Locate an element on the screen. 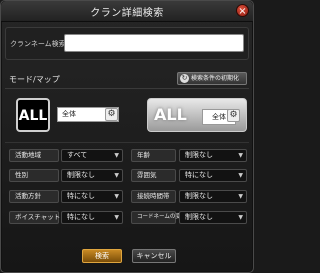 This screenshot has height=273, width=320. map-gear-icon: ⚙ is located at coordinates (233, 115).